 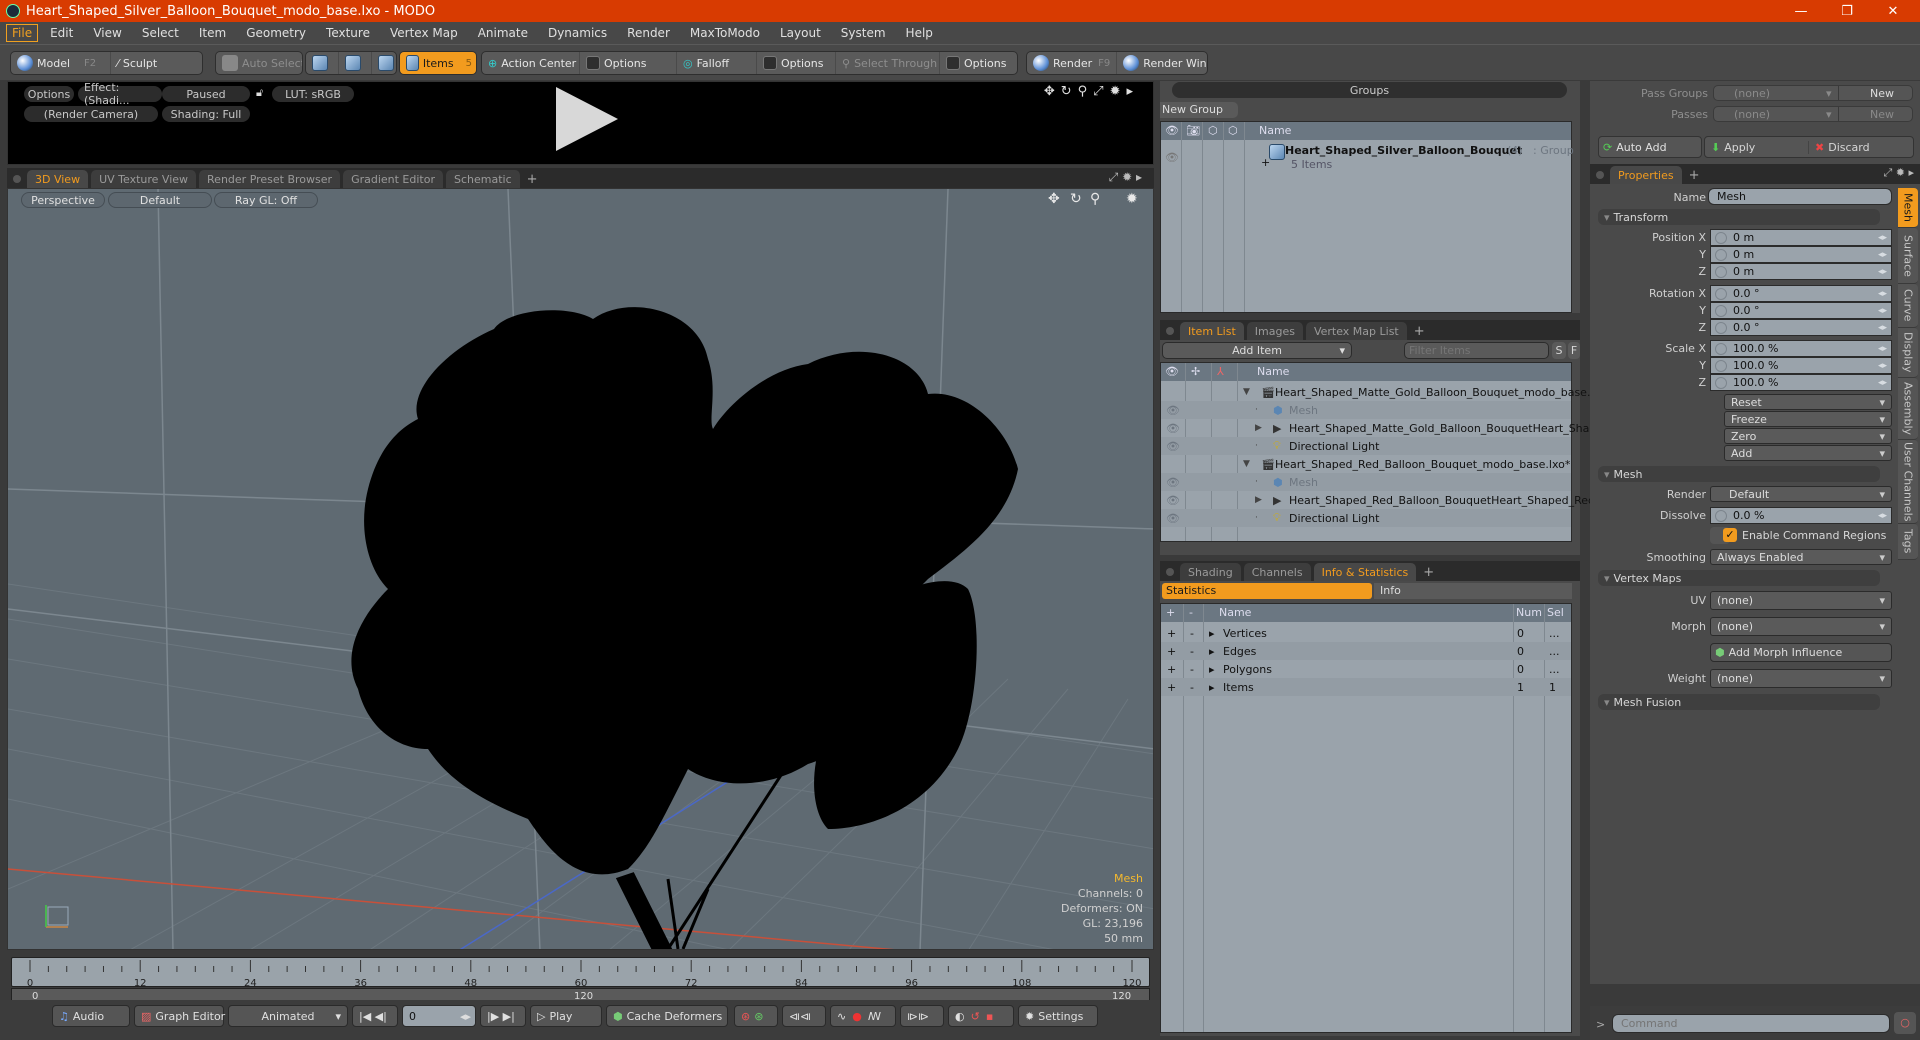 I want to click on next-key-buttons: ⧐⧐, so click(x=922, y=1016).